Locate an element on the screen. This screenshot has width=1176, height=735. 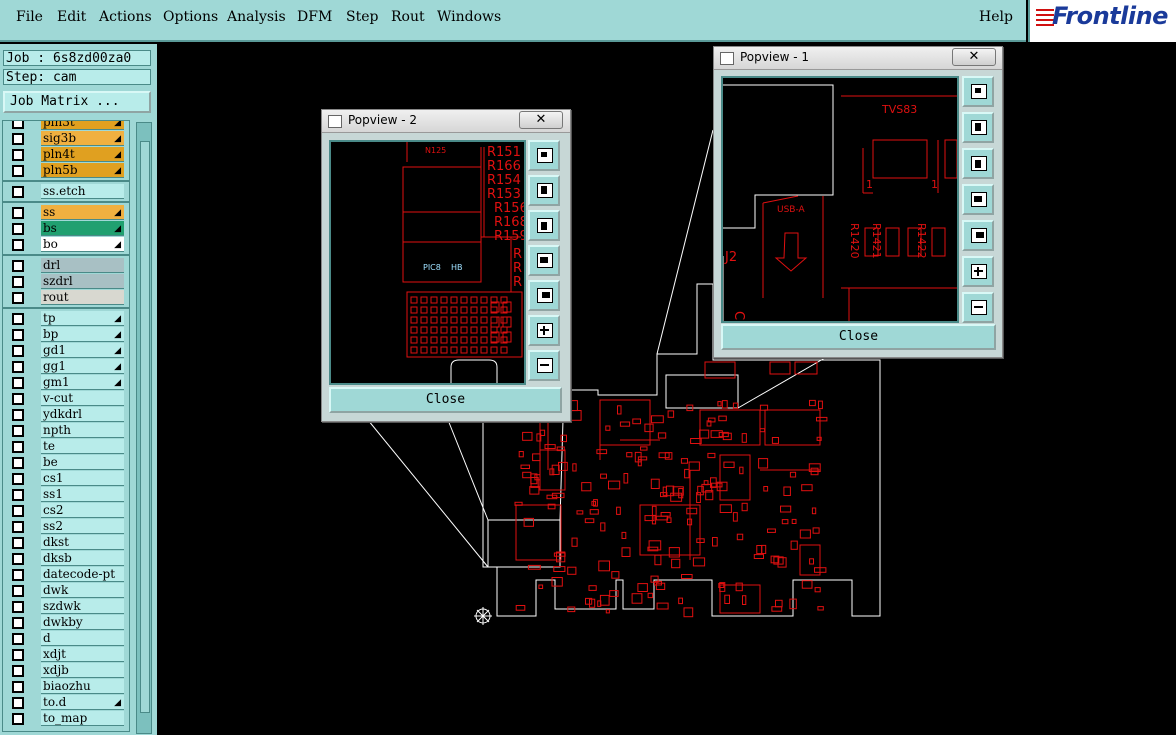
layer-name: gg1 ◢ is located at coordinates (82, 366).